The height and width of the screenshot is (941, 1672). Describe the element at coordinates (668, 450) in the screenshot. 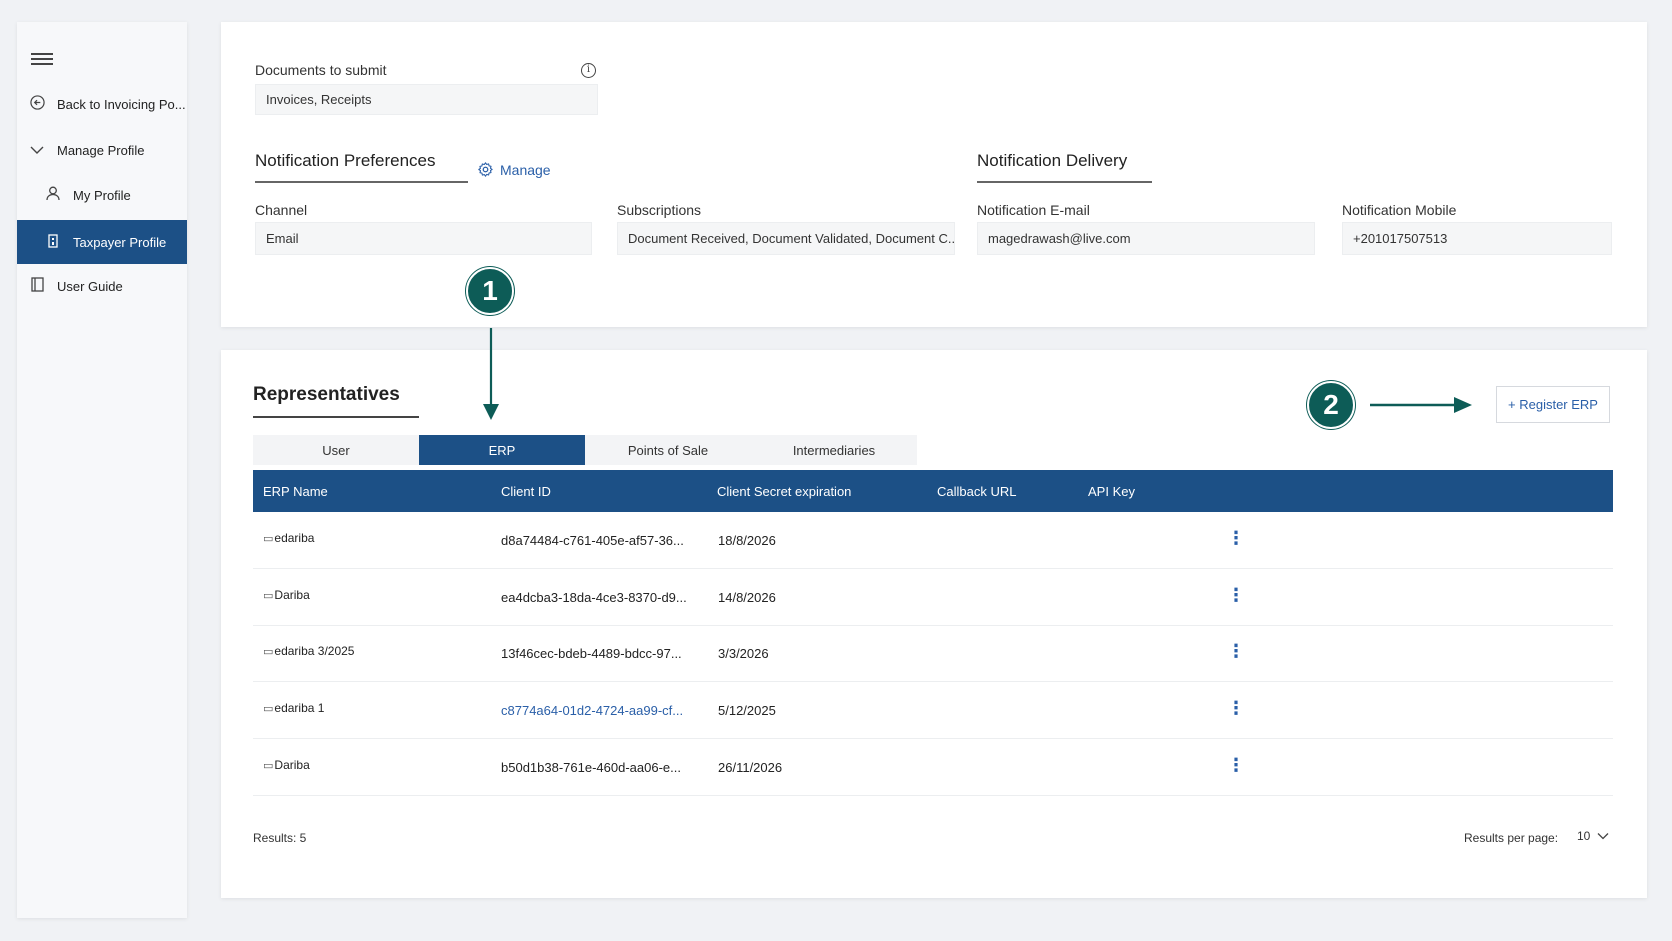

I see `tab-points-of-sale: Points of Sale` at that location.